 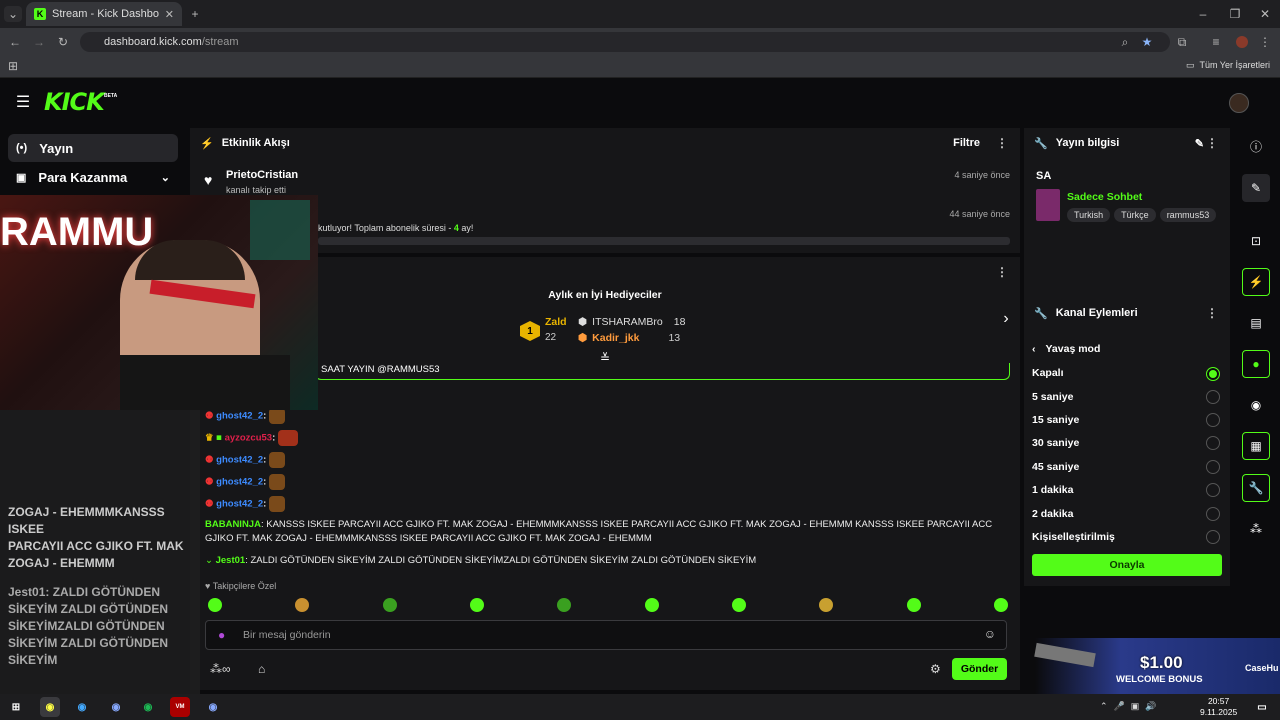 What do you see at coordinates (1256, 323) in the screenshot?
I see `document-icon: ▤` at bounding box center [1256, 323].